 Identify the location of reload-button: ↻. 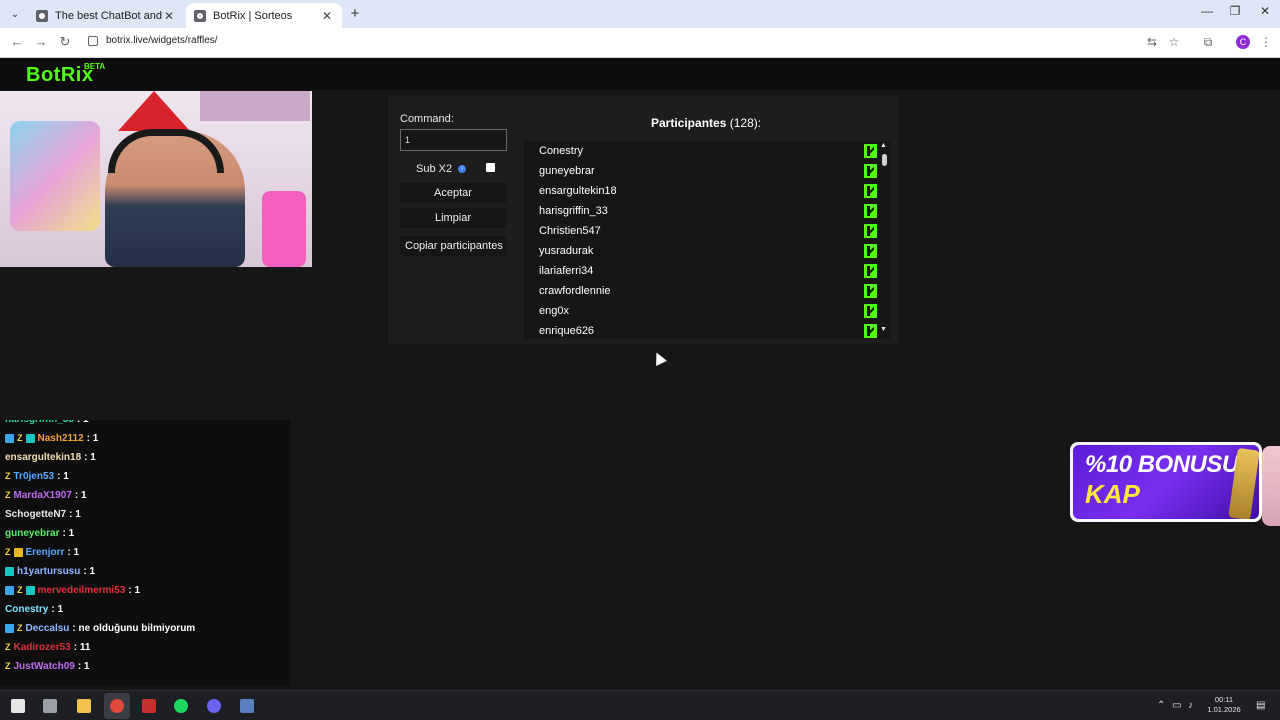
(65, 42).